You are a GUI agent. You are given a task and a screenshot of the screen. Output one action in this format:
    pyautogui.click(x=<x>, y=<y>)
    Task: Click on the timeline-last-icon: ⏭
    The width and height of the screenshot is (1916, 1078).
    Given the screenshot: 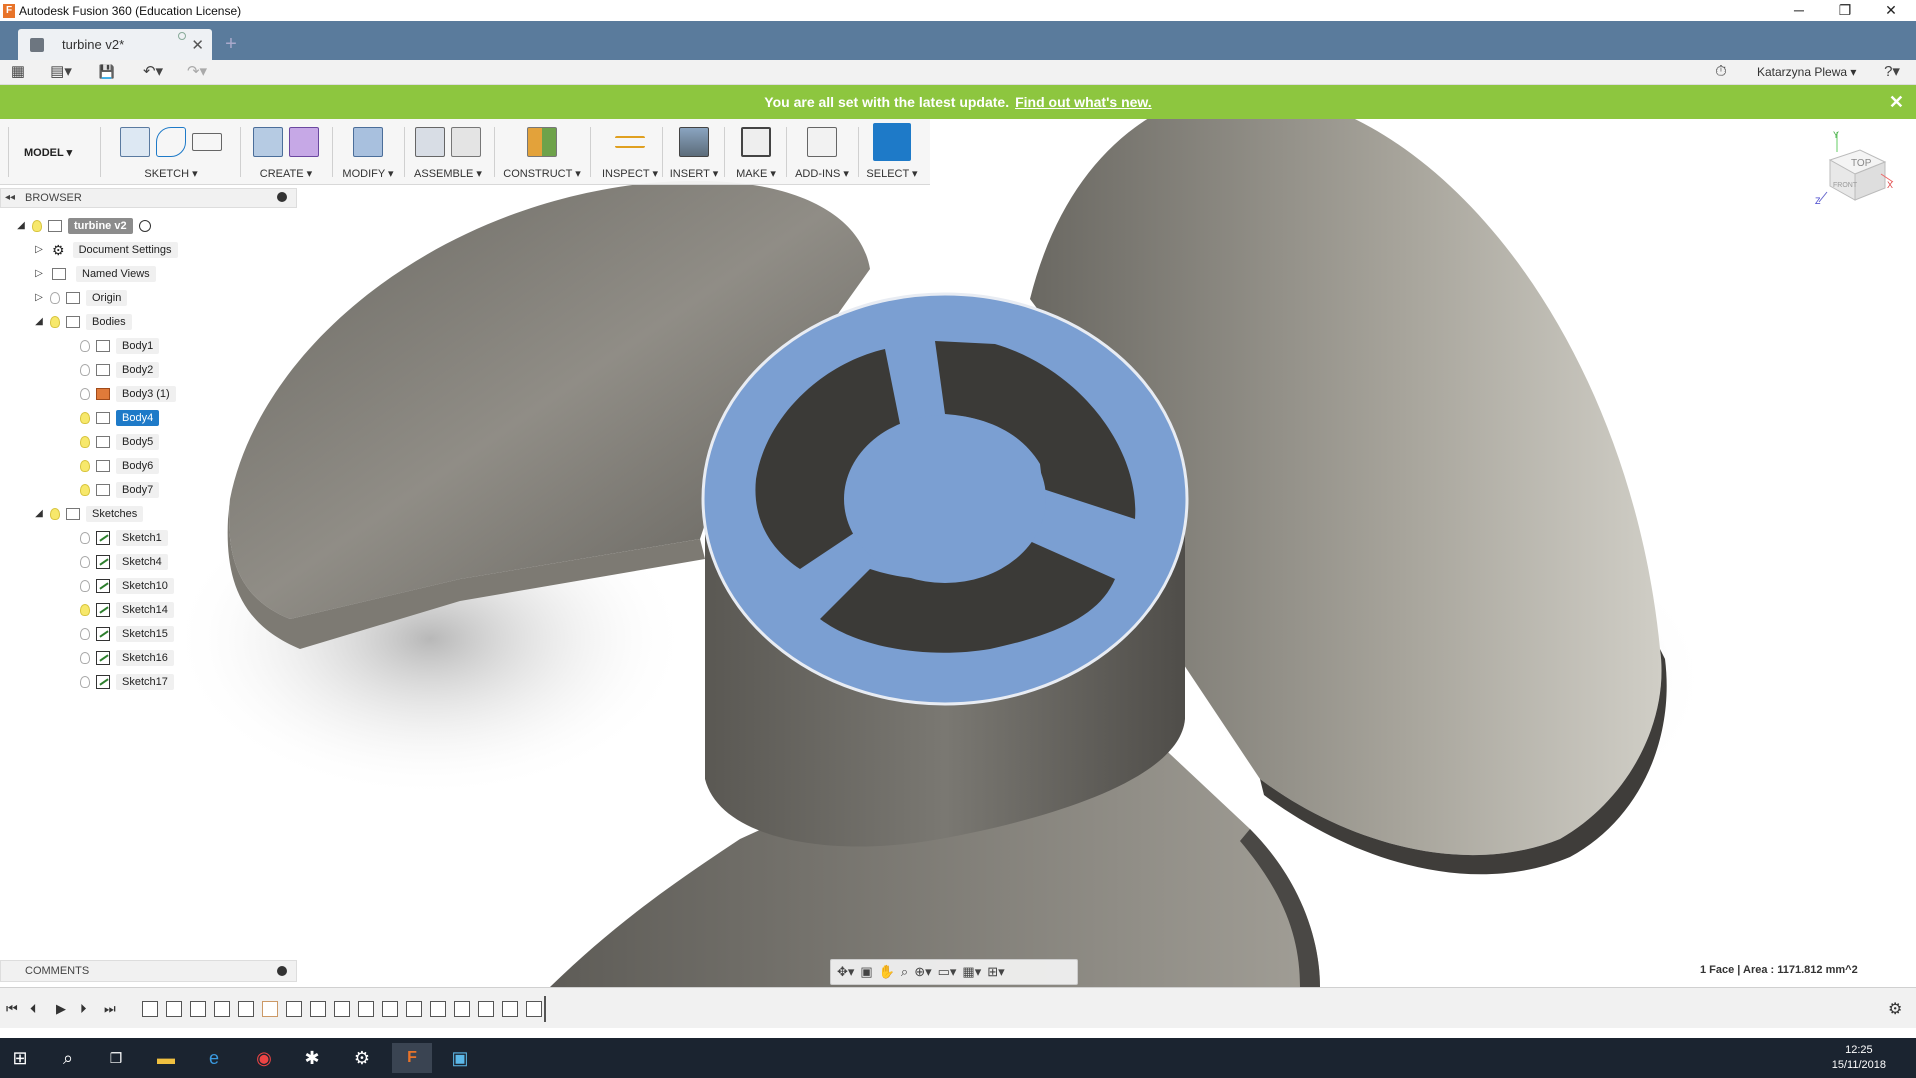 What is the action you would take?
    pyautogui.click(x=110, y=1009)
    